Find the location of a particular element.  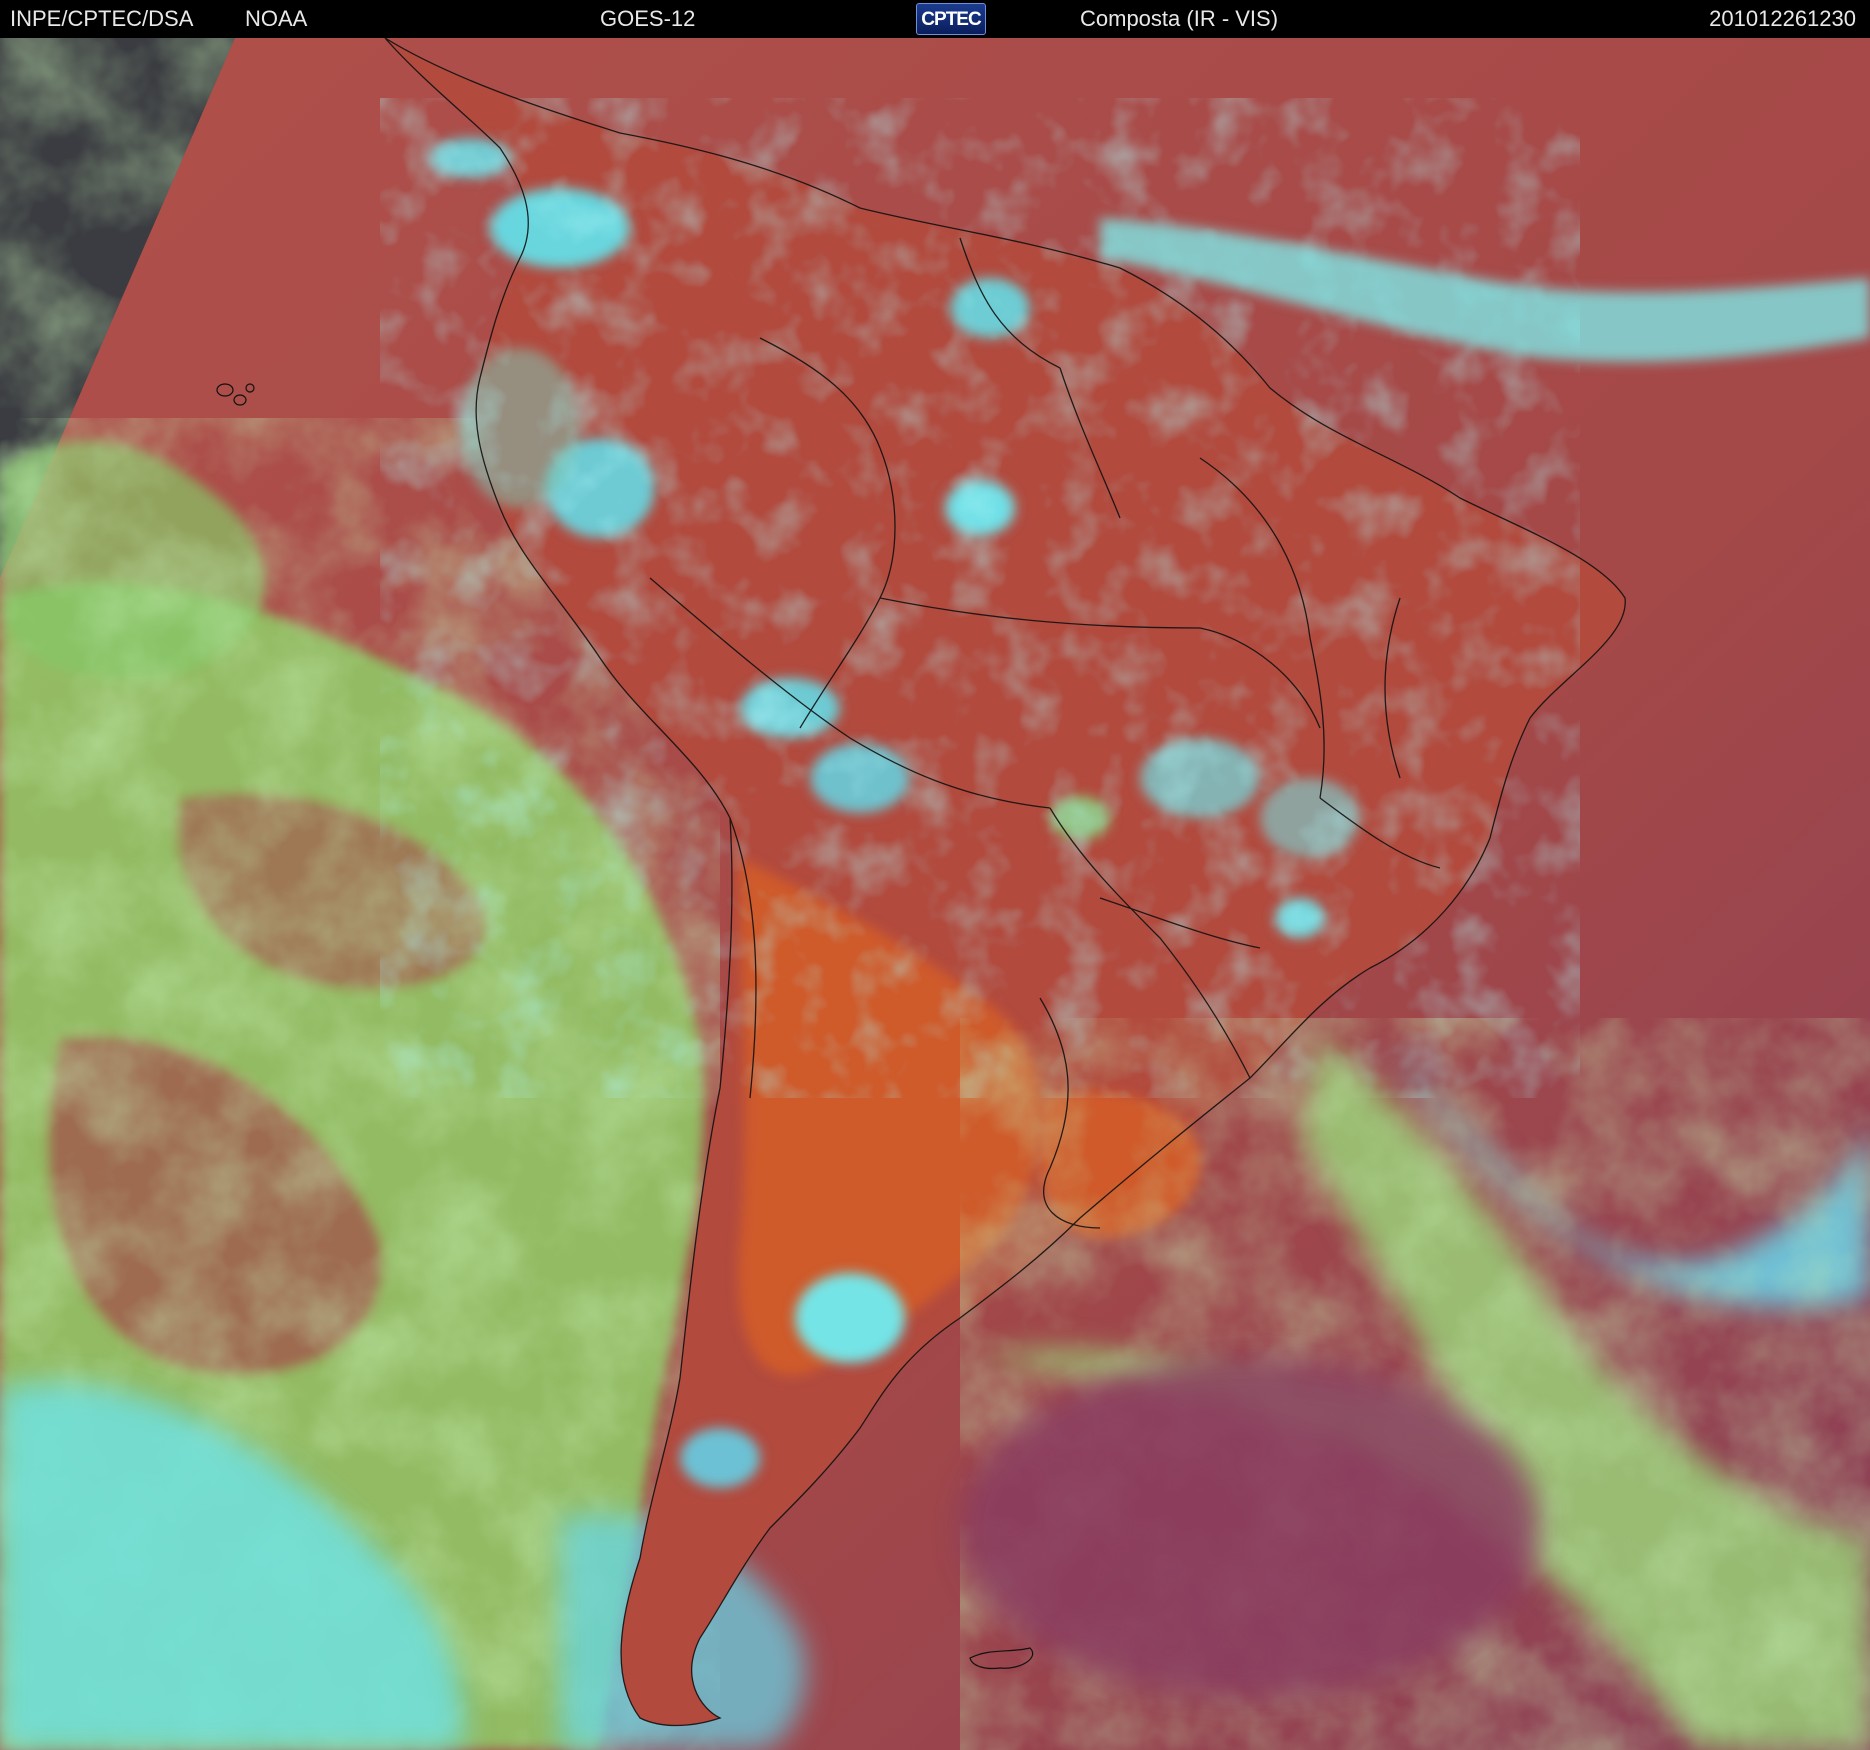

cptec-logo: CPTEC is located at coordinates (951, 19).